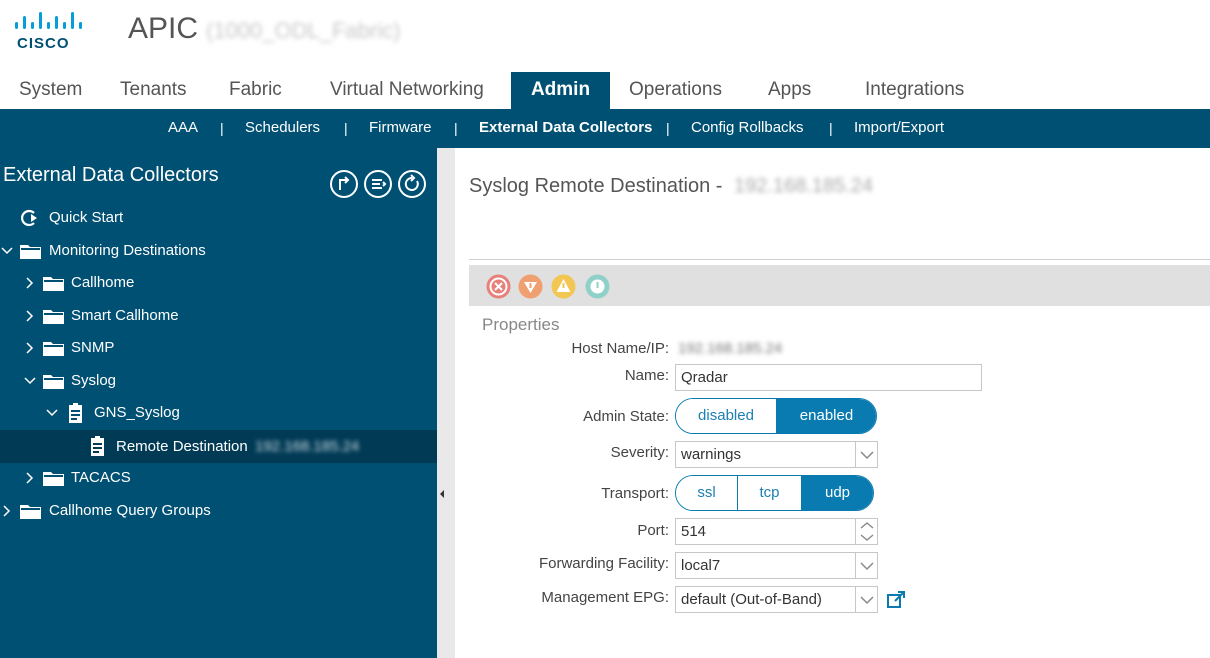  Describe the element at coordinates (400, 128) in the screenshot. I see `subnav-firmware: Firmware` at that location.